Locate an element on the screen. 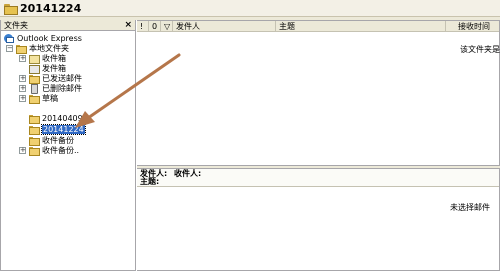 Image resolution: width=500 pixels, height=271 pixels. deleted-items-icon is located at coordinates (34, 88).